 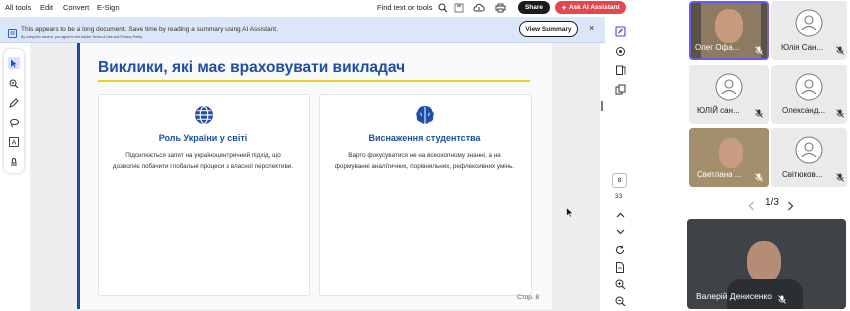 I want to click on card-title-student-burnout: Виснаження студентства, so click(x=424, y=138).